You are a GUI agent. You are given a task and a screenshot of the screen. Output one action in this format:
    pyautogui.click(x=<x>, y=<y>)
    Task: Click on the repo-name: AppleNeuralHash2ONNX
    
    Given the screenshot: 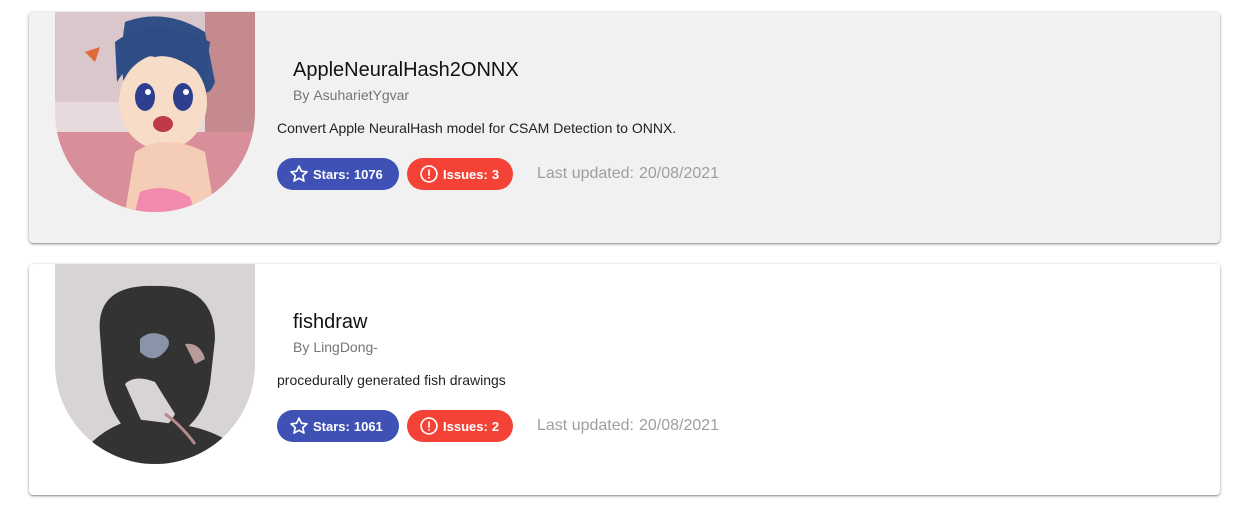 What is the action you would take?
    pyautogui.click(x=406, y=70)
    